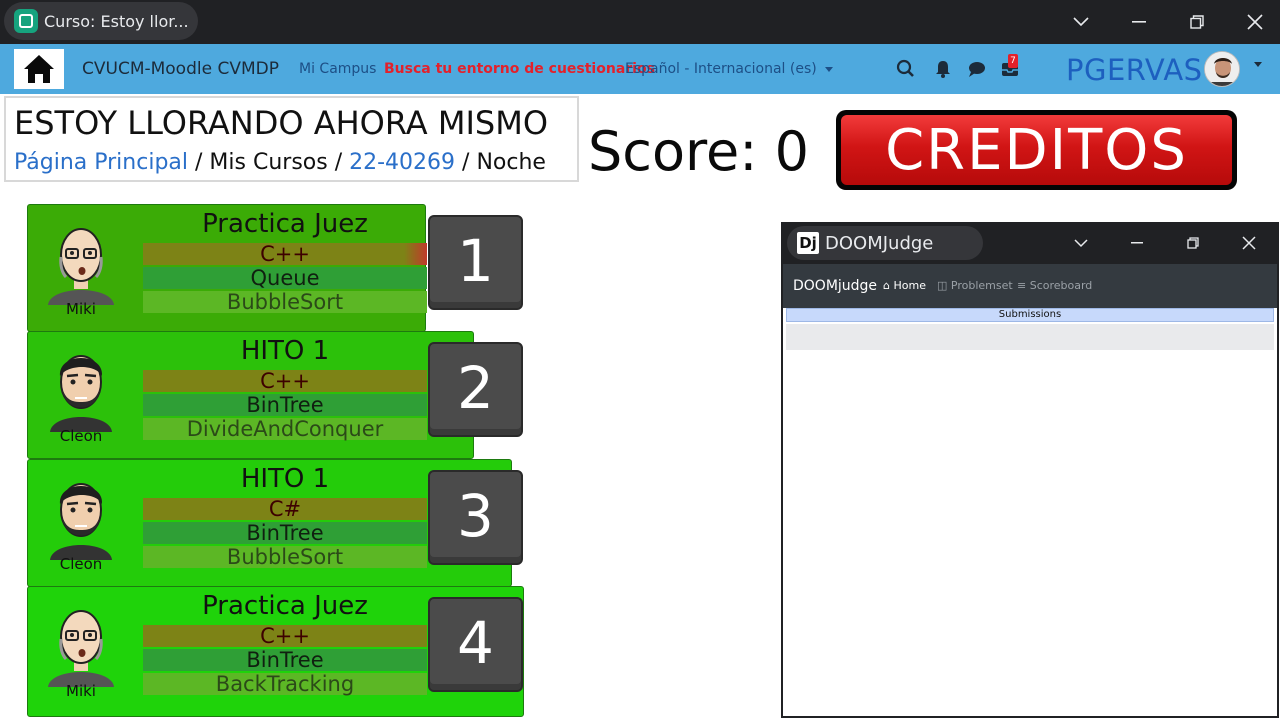 The height and width of the screenshot is (720, 1280). What do you see at coordinates (977, 69) in the screenshot?
I see `chat-icon` at bounding box center [977, 69].